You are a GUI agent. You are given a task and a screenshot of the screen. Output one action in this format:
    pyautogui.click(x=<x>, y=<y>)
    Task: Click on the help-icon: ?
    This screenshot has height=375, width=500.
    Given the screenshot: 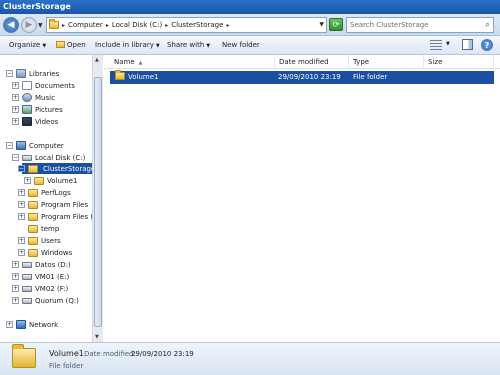 What is the action you would take?
    pyautogui.click(x=487, y=45)
    